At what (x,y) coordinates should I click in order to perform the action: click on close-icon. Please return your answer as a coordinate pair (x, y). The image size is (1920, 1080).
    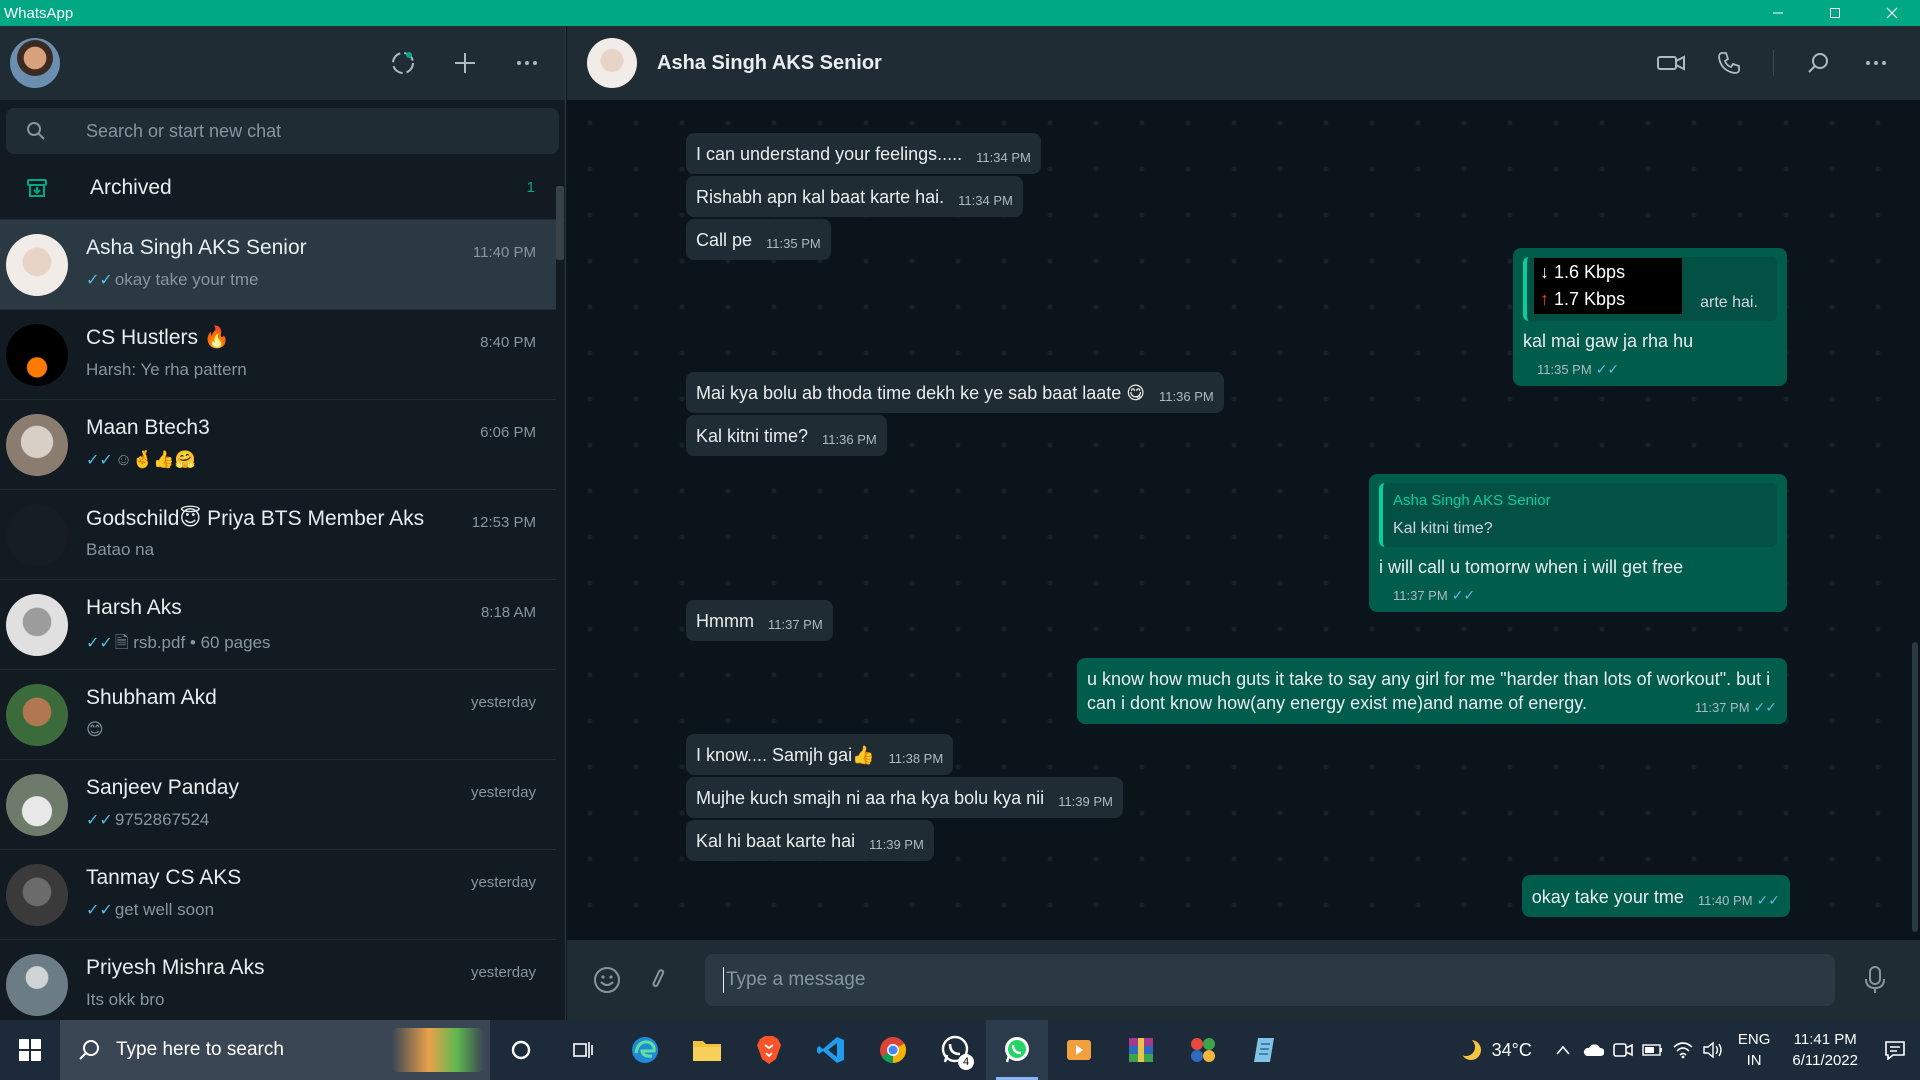
    Looking at the image, I should click on (1891, 13).